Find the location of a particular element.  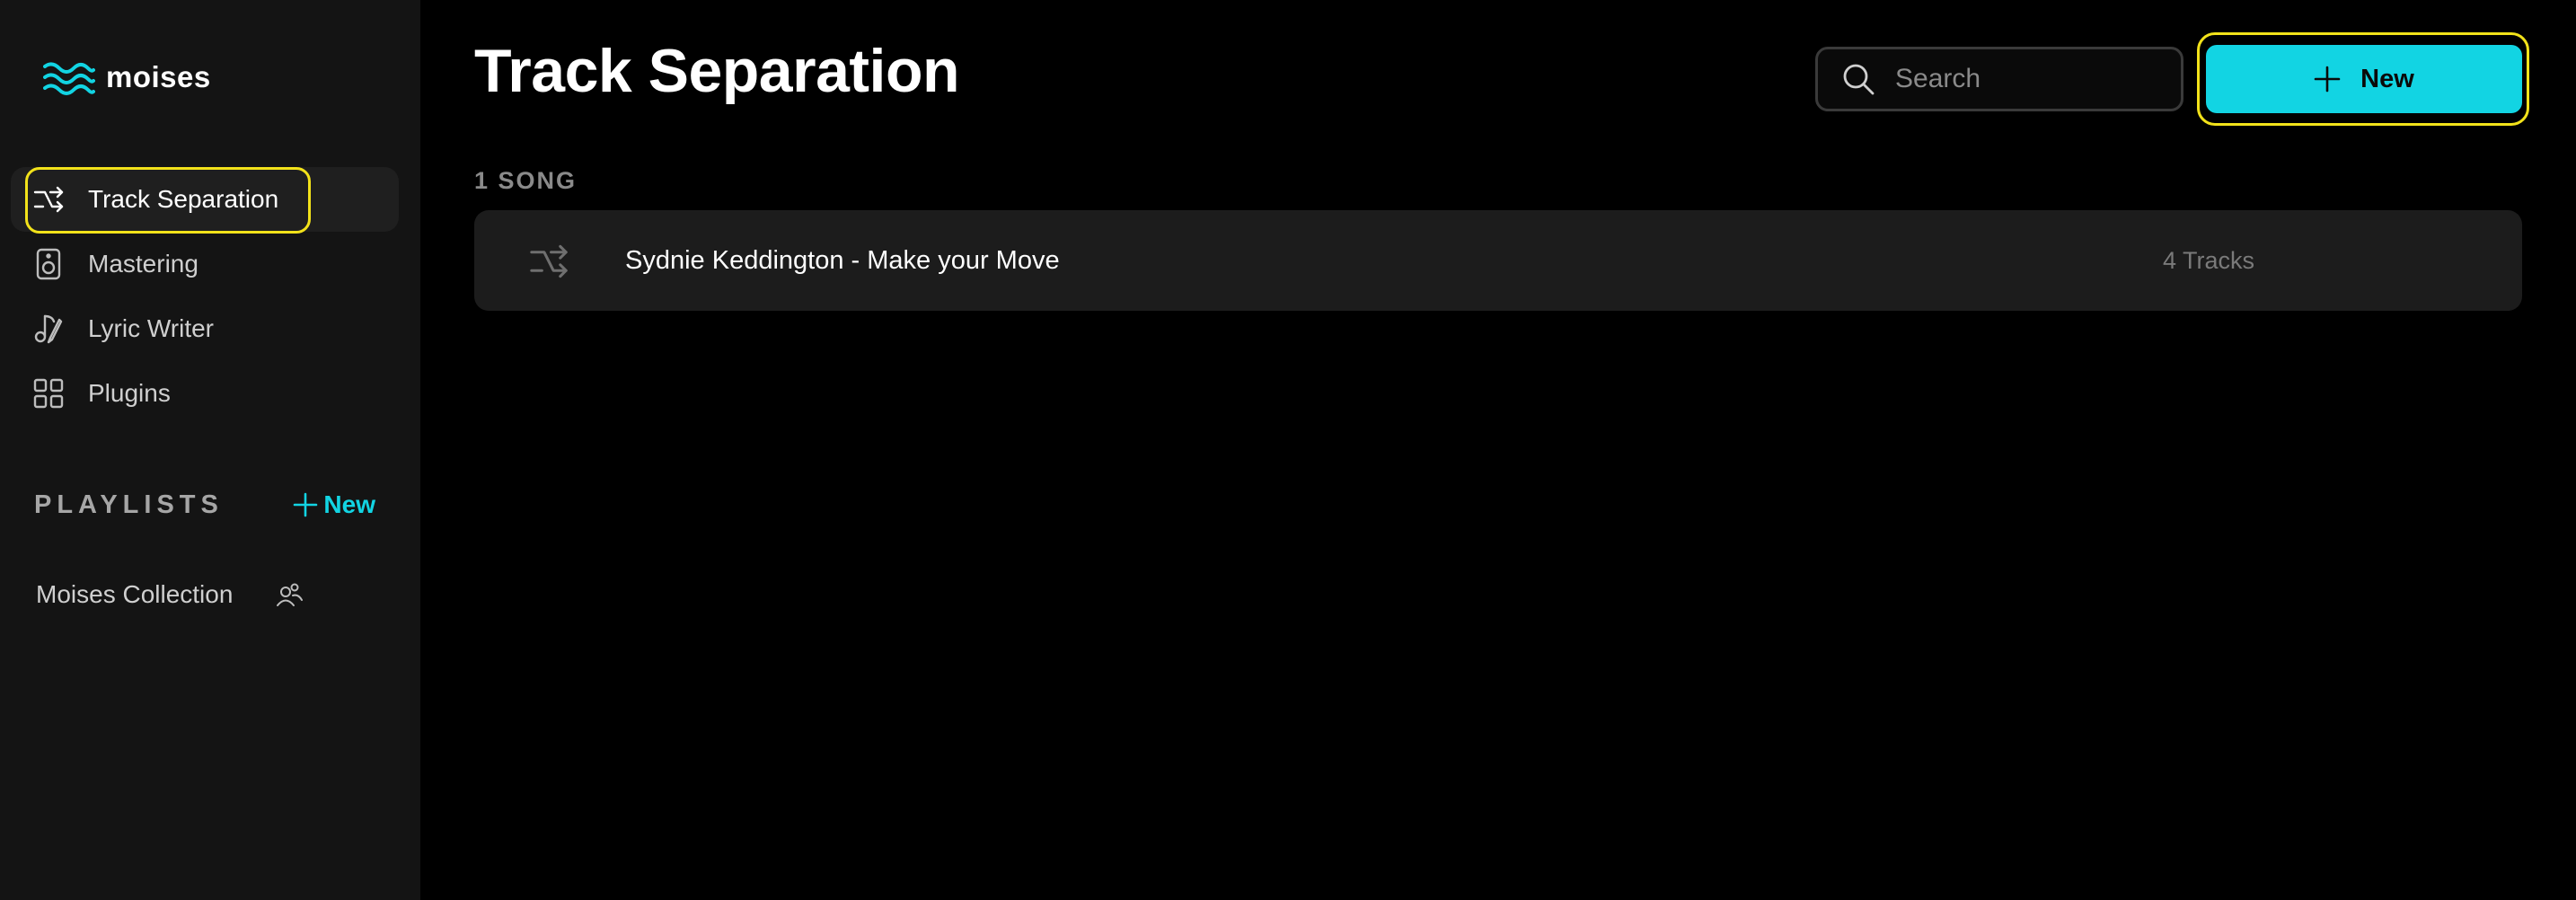

mastering-speaker-icon is located at coordinates (48, 264).